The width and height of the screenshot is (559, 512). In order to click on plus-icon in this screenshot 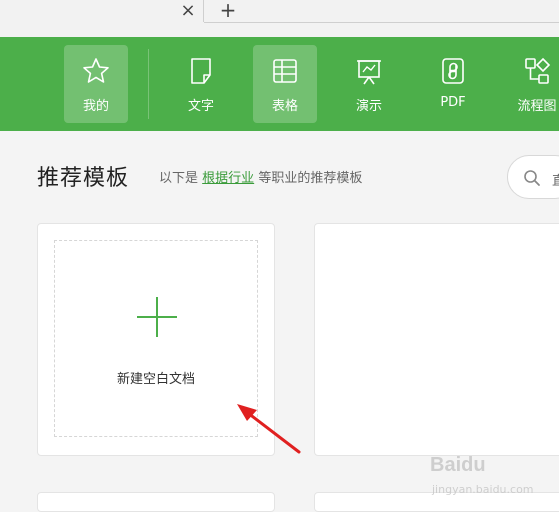, I will do `click(157, 317)`.